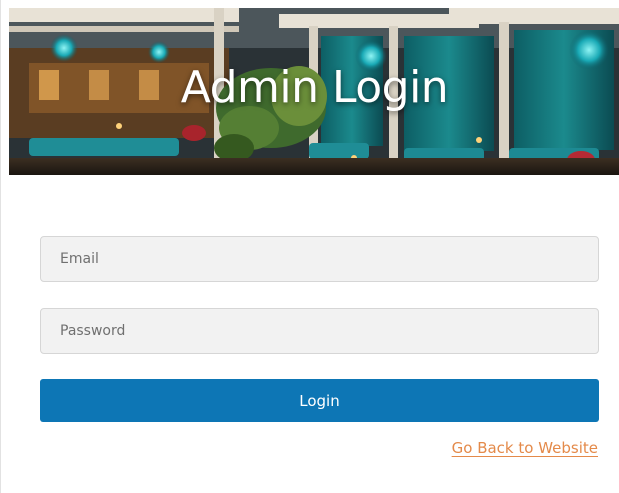 The image size is (619, 493). Describe the element at coordinates (319, 400) in the screenshot. I see `login-button: Login` at that location.